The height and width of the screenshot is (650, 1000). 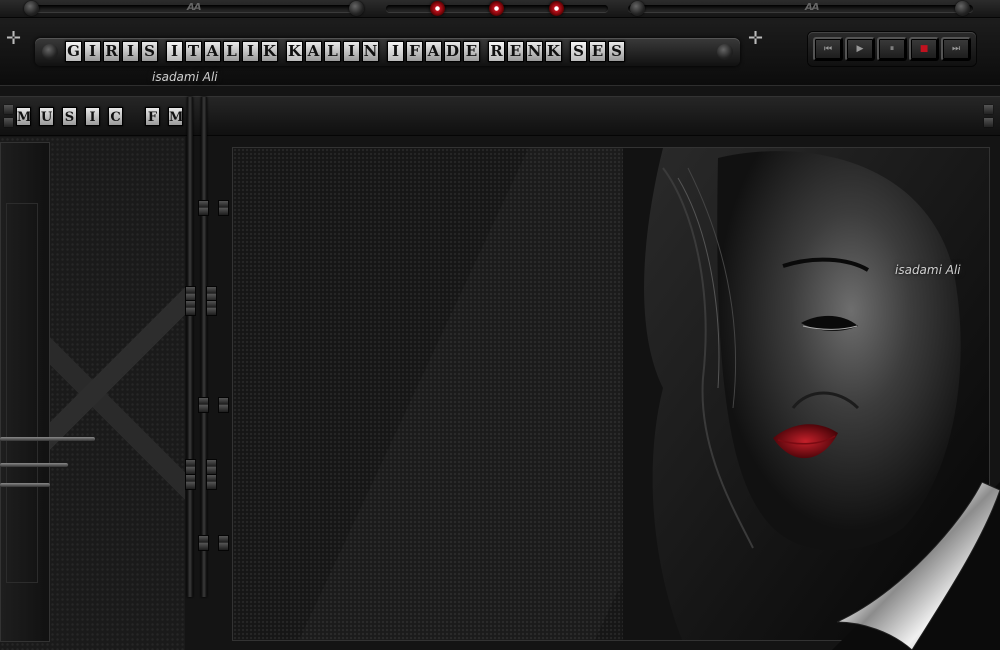 I want to click on left-frame, so click(x=25, y=392).